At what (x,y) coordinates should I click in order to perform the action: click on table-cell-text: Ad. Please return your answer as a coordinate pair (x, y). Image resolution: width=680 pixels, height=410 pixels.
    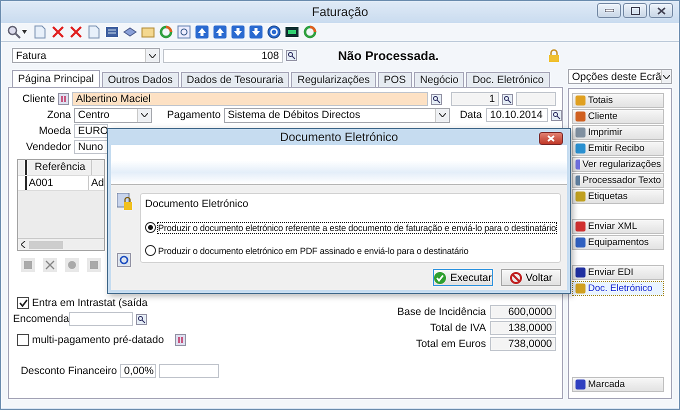
    Looking at the image, I should click on (97, 183).